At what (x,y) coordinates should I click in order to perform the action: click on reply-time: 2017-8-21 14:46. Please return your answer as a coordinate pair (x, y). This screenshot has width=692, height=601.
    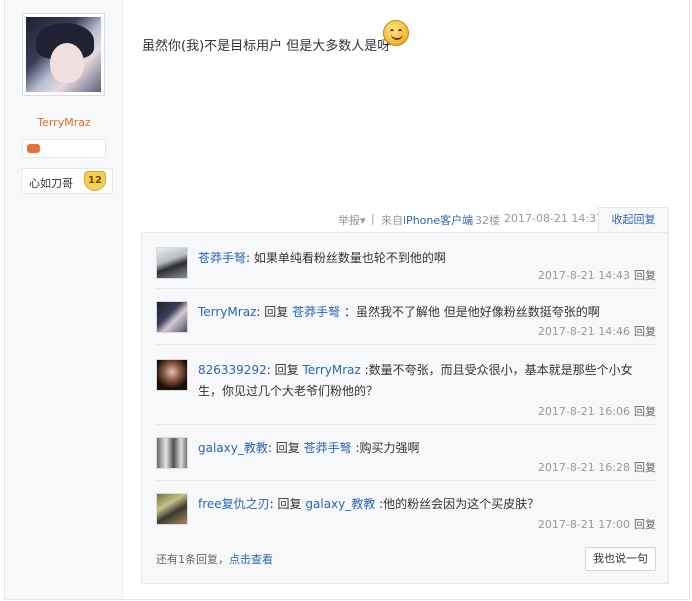
    Looking at the image, I should click on (583, 331).